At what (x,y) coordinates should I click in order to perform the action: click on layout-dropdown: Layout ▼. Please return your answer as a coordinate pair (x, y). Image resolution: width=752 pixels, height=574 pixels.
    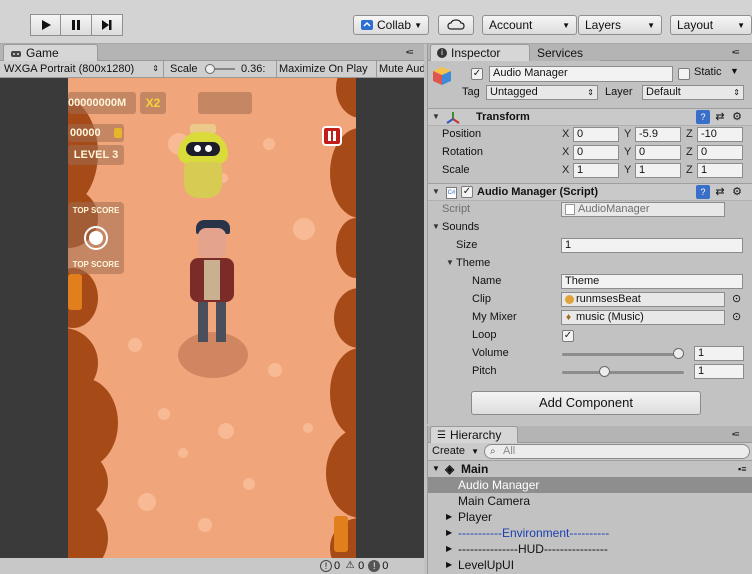
    Looking at the image, I should click on (711, 25).